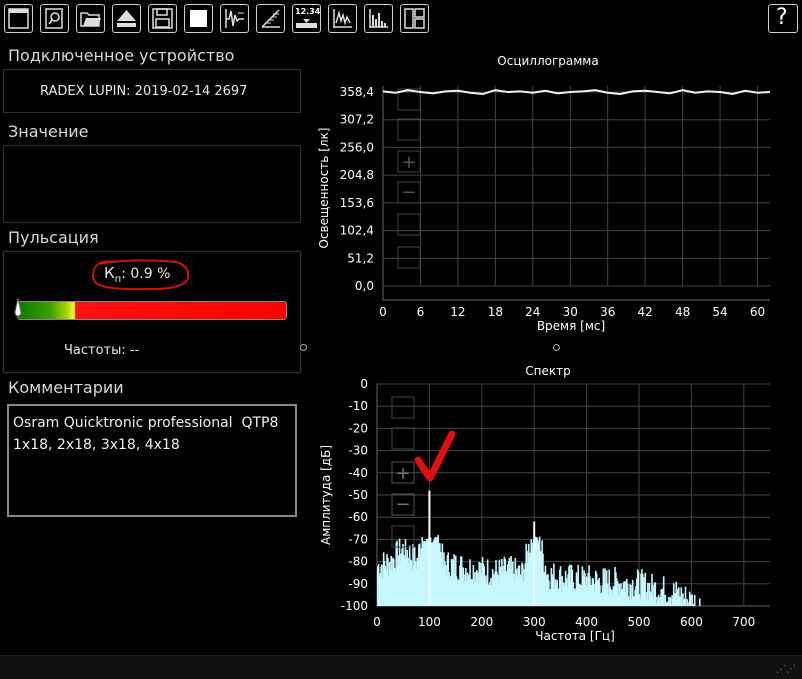  I want to click on osc-x-tick: 48, so click(682, 312).